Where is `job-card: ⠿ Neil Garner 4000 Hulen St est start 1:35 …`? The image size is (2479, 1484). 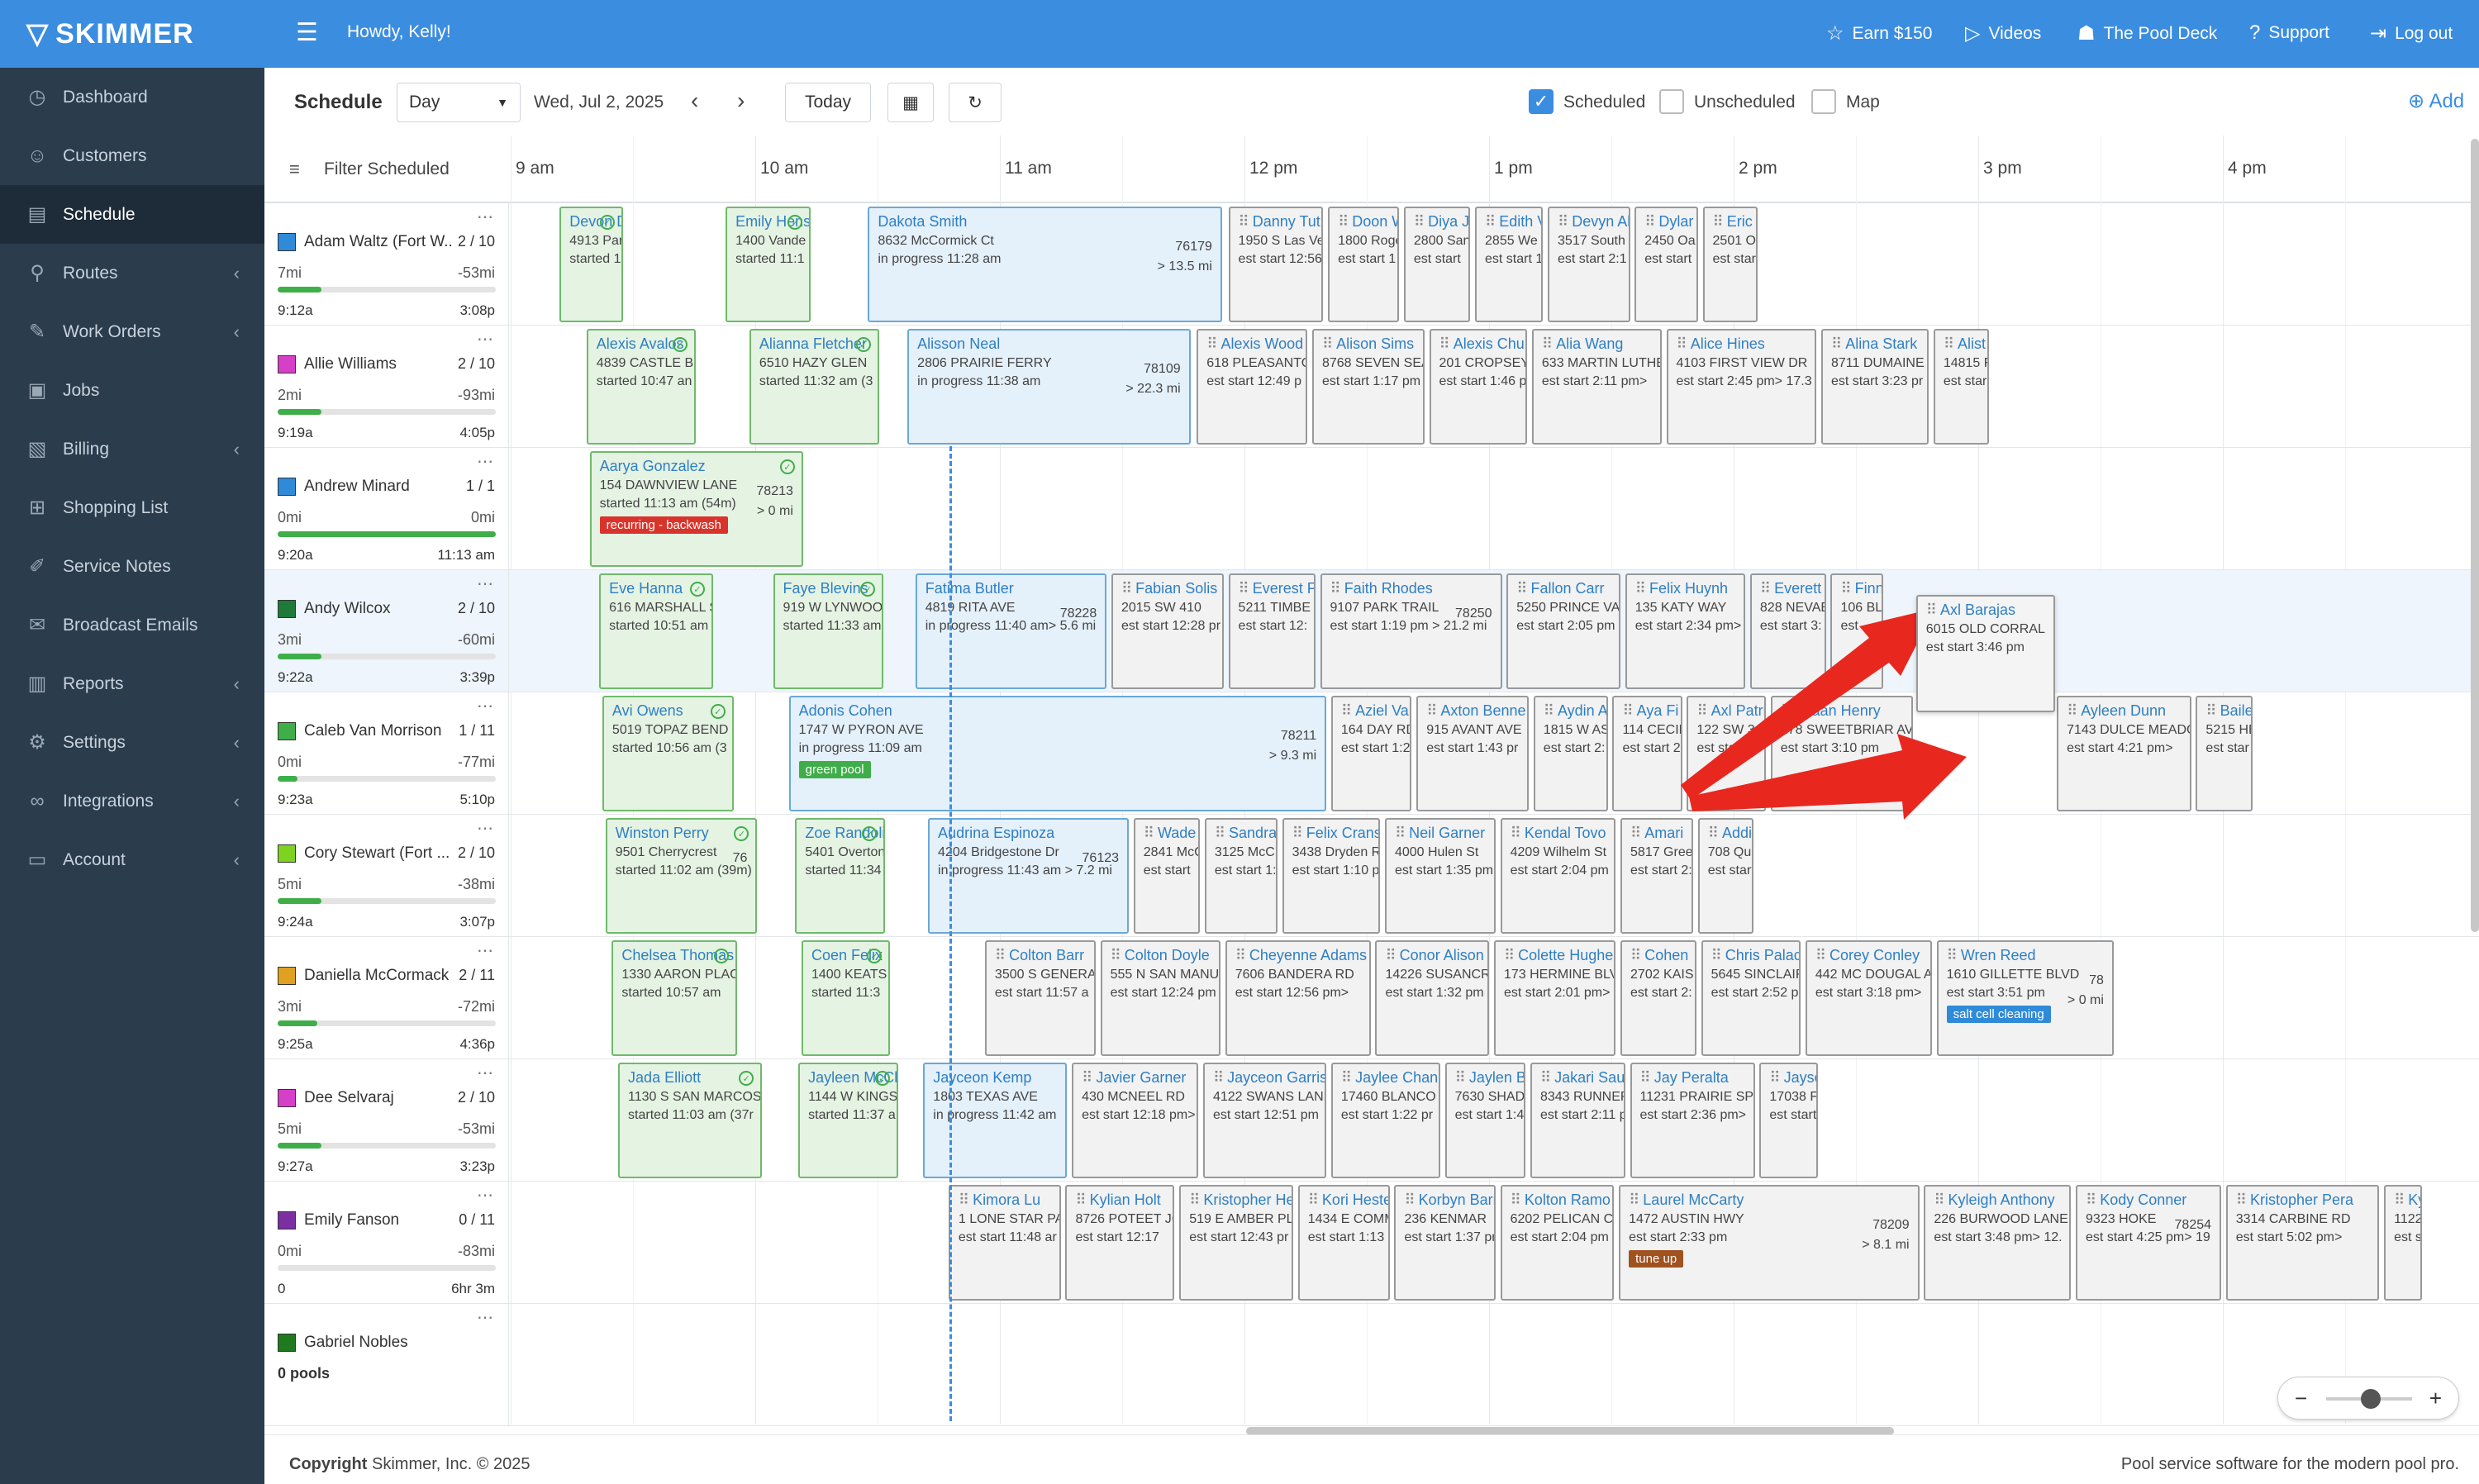
job-card: ⠿ Neil Garner 4000 Hulen St est start 1:35 … is located at coordinates (1440, 876).